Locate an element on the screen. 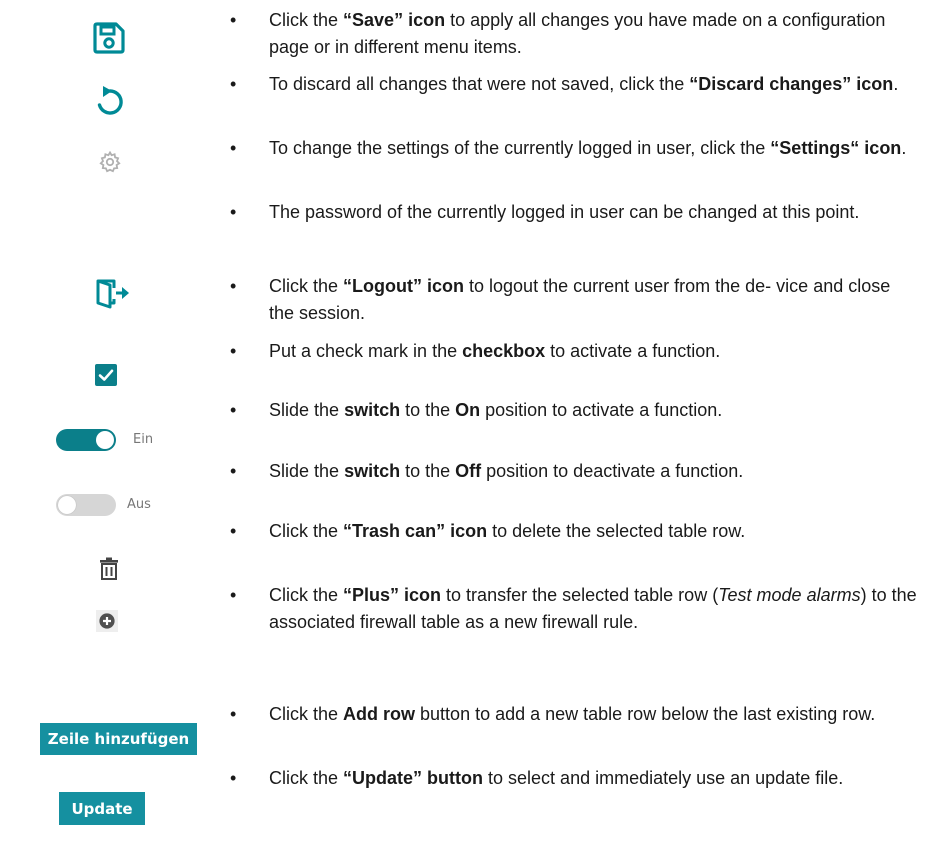  trash-can-icon is located at coordinates (109, 569).